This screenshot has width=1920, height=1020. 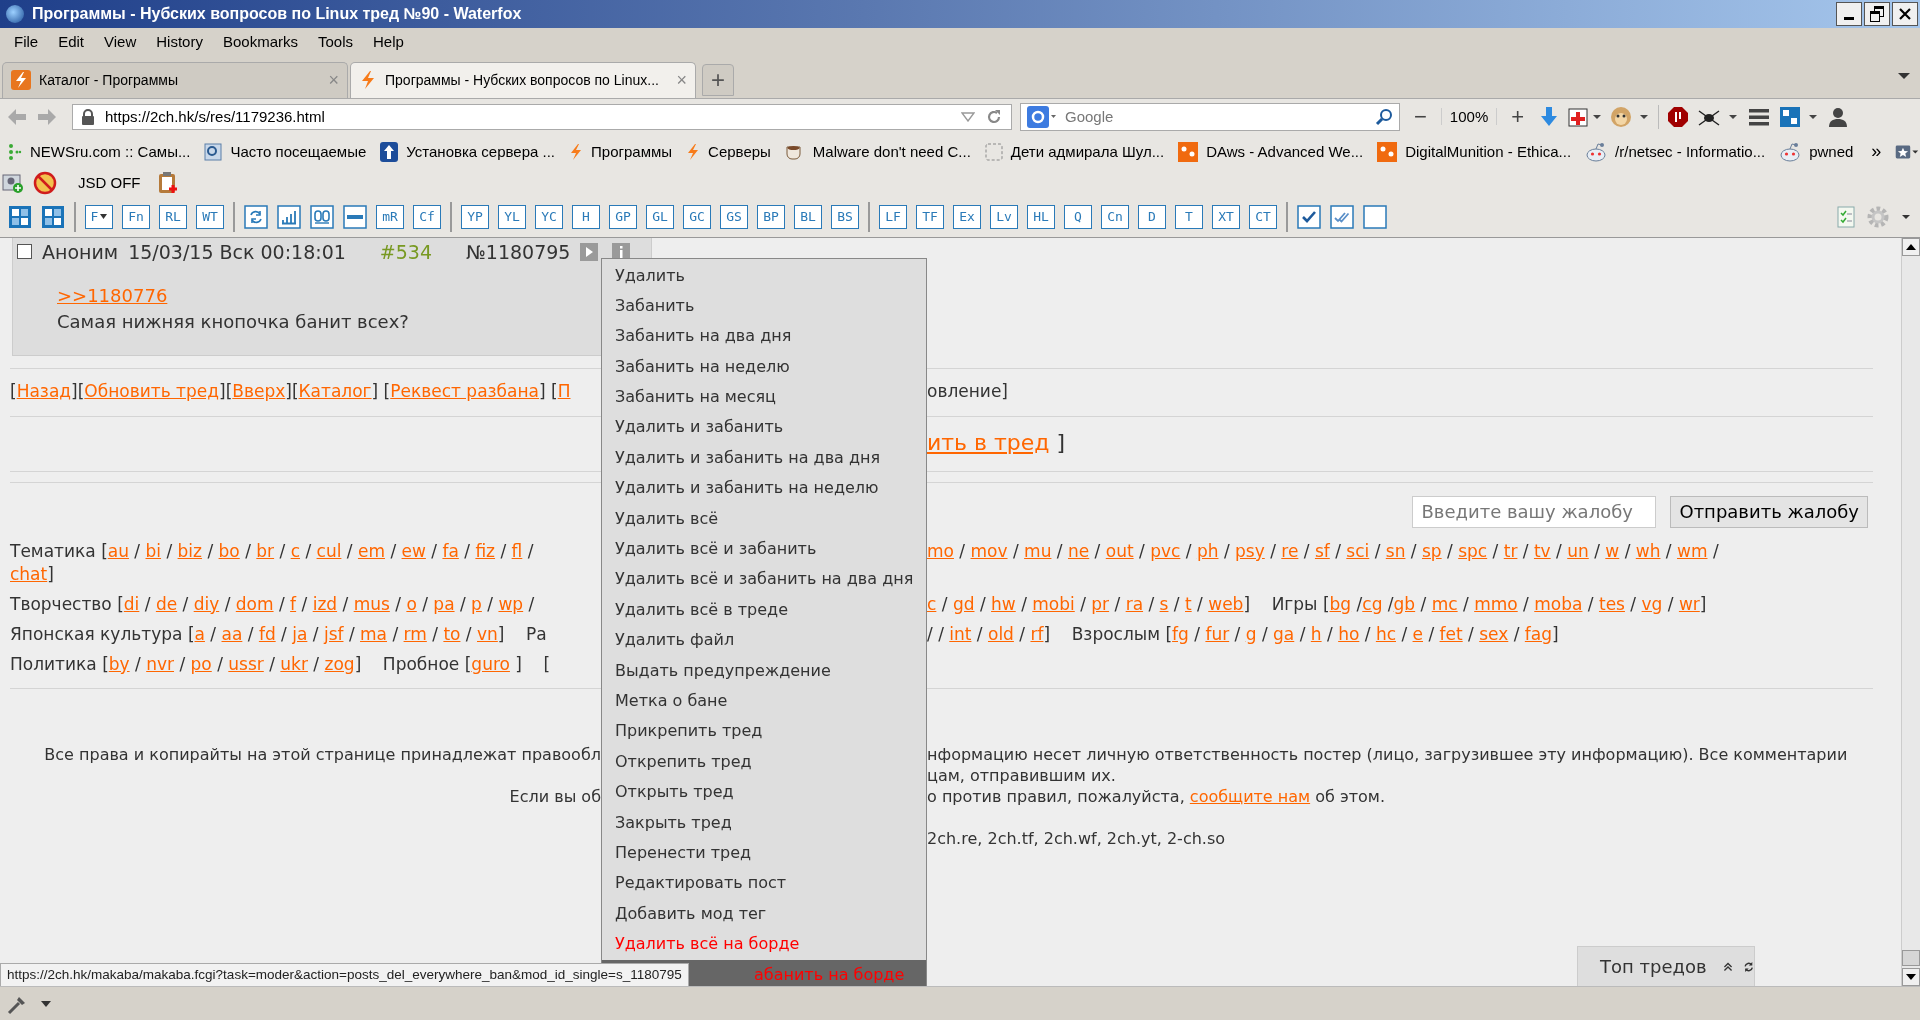 What do you see at coordinates (1469, 117) in the screenshot?
I see `zoom-level-button: 100%` at bounding box center [1469, 117].